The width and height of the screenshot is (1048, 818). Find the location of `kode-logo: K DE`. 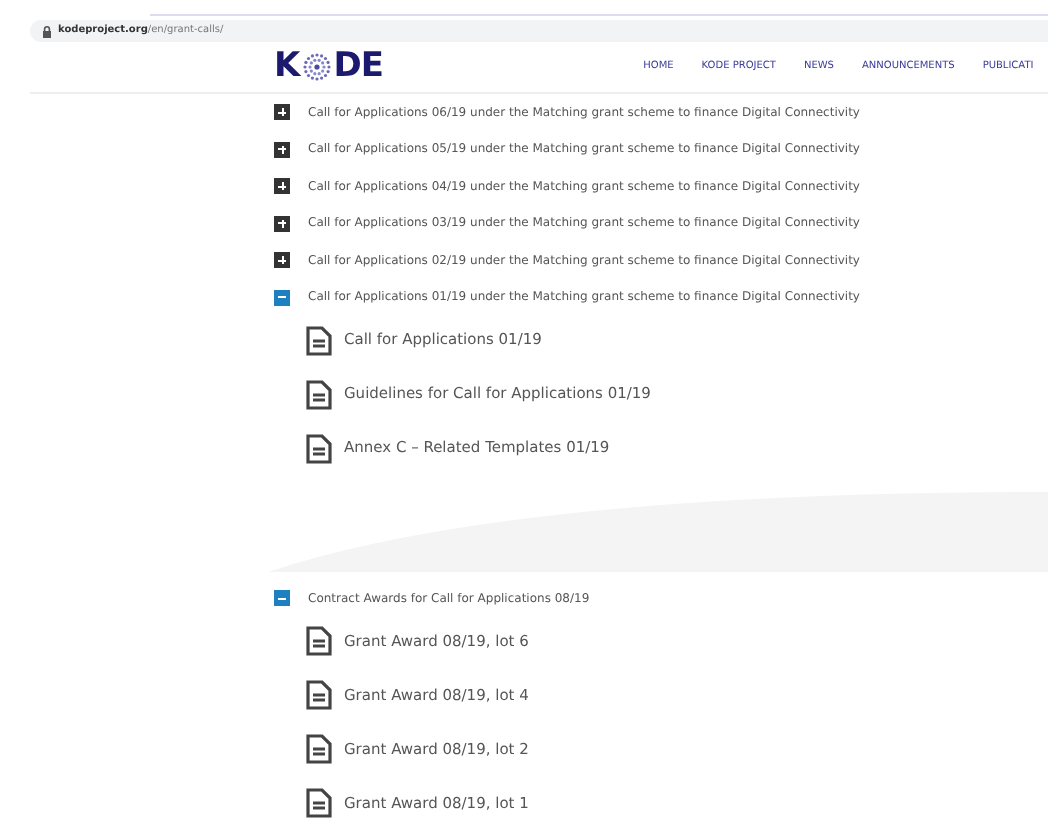

kode-logo: K DE is located at coordinates (329, 67).